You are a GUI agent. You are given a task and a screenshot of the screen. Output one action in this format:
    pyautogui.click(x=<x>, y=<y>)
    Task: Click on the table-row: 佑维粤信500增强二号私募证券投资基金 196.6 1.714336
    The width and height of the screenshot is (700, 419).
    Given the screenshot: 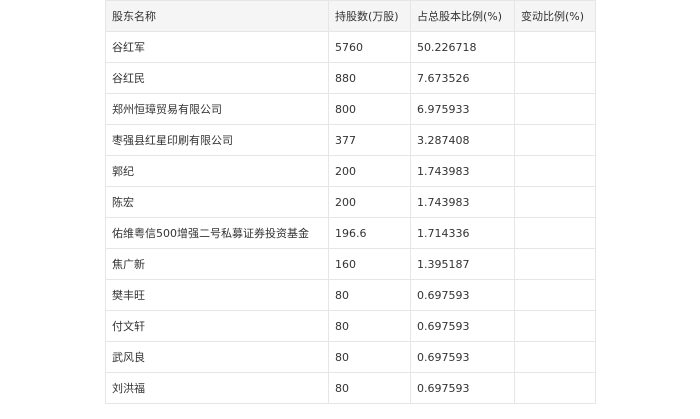 What is the action you would take?
    pyautogui.click(x=350, y=233)
    